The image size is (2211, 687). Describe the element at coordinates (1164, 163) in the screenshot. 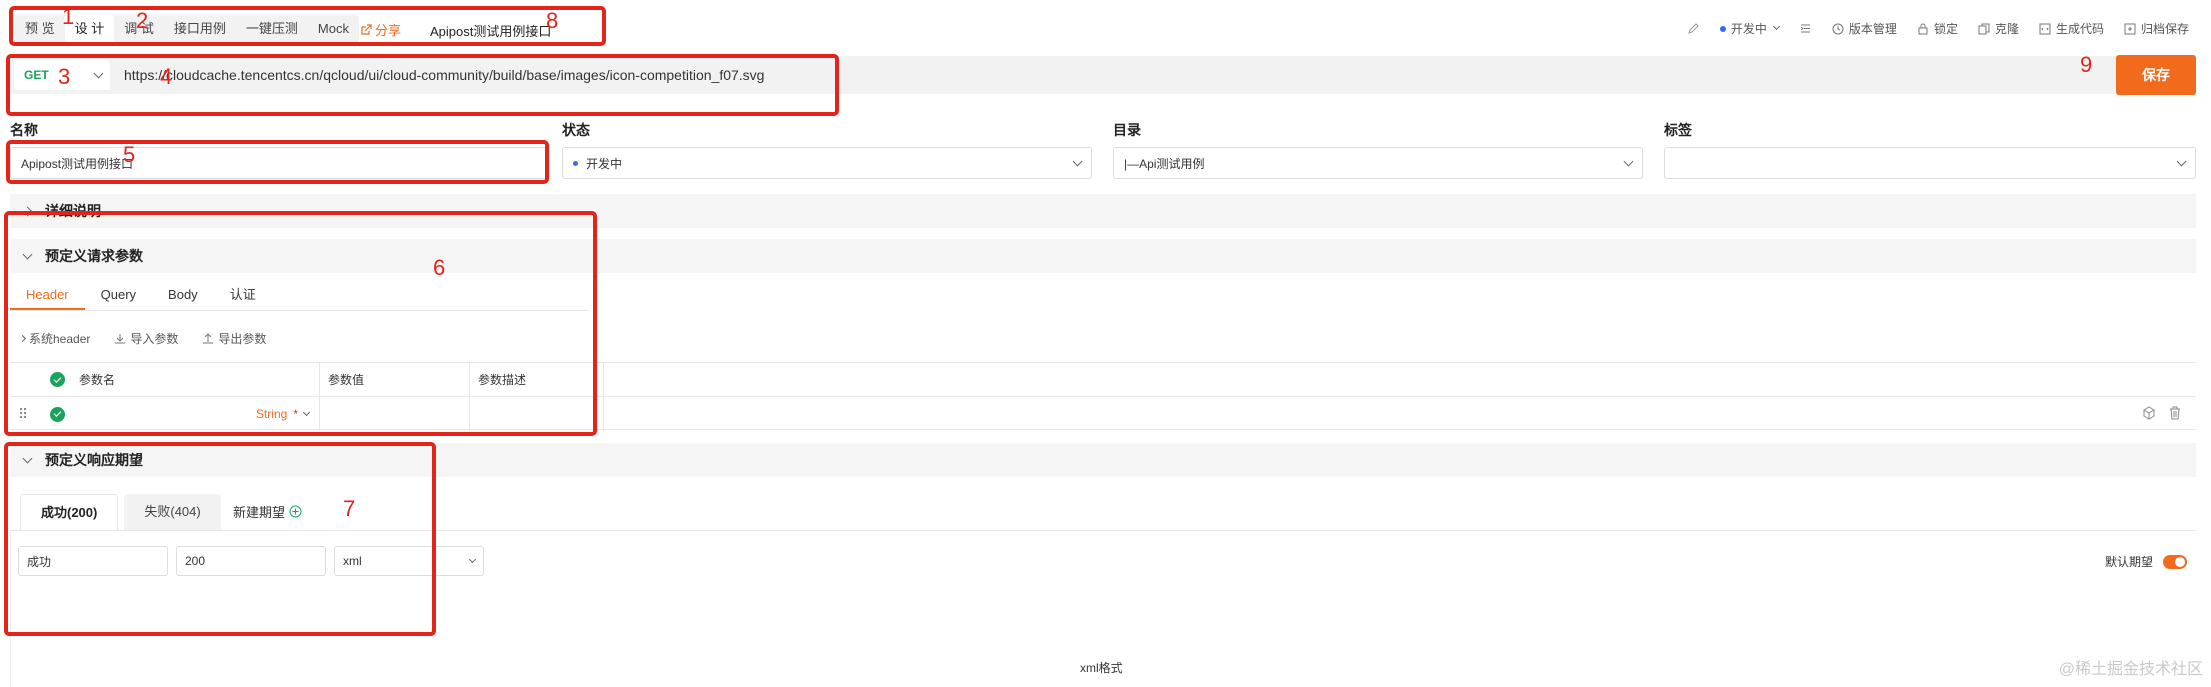

I see `directory-value: |—Api测试用例` at that location.